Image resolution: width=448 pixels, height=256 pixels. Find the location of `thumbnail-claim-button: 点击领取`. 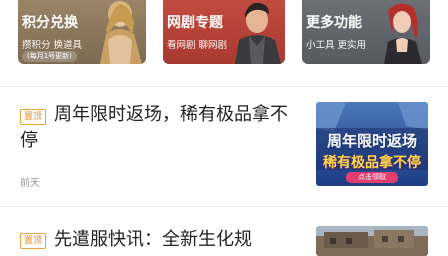

thumbnail-claim-button: 点击领取 is located at coordinates (372, 177).